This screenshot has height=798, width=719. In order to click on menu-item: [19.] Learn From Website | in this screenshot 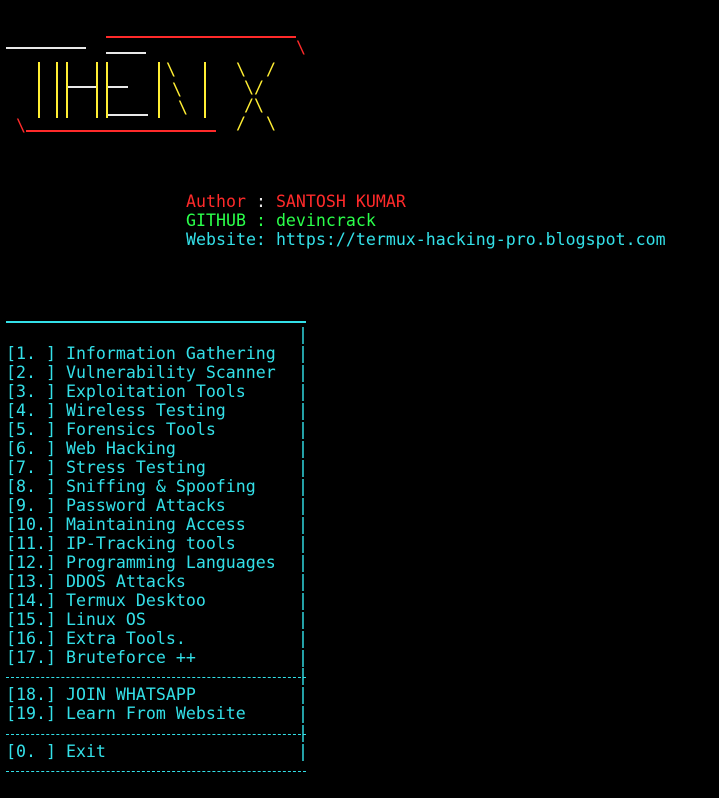, I will do `click(157, 713)`.